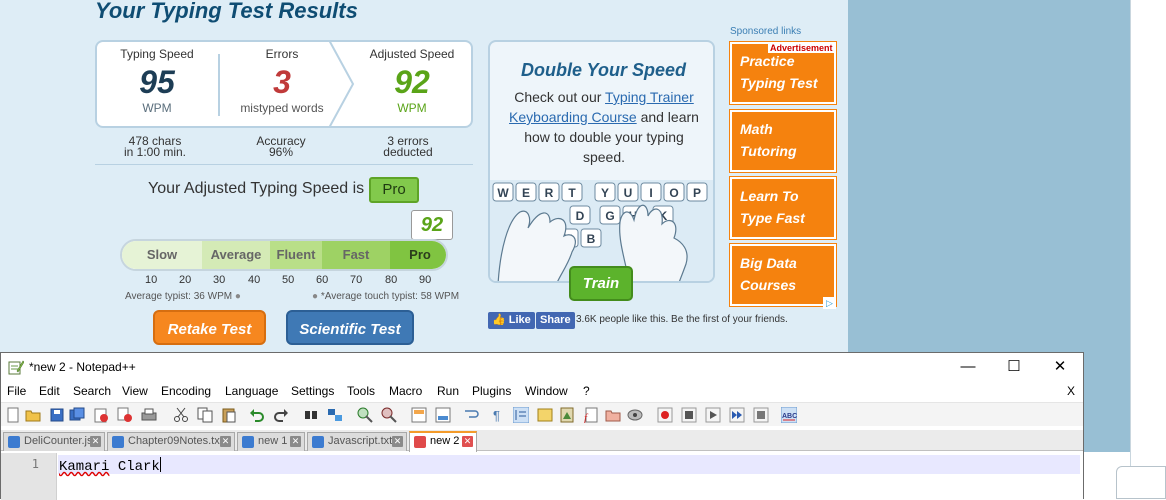 The width and height of the screenshot is (1166, 500). Describe the element at coordinates (491, 391) in the screenshot. I see `menu-plugins: Plugins` at that location.